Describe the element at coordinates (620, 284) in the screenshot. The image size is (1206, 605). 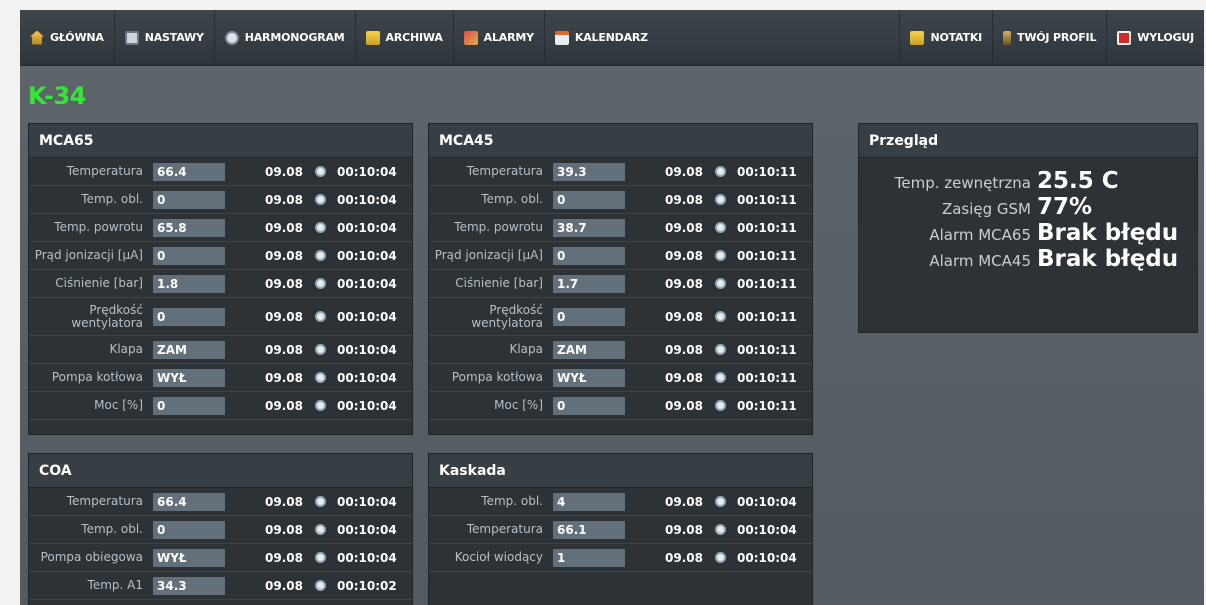
I see `table-row: Ciśnienie [bar] 1.7 09.08 00:10:11` at that location.